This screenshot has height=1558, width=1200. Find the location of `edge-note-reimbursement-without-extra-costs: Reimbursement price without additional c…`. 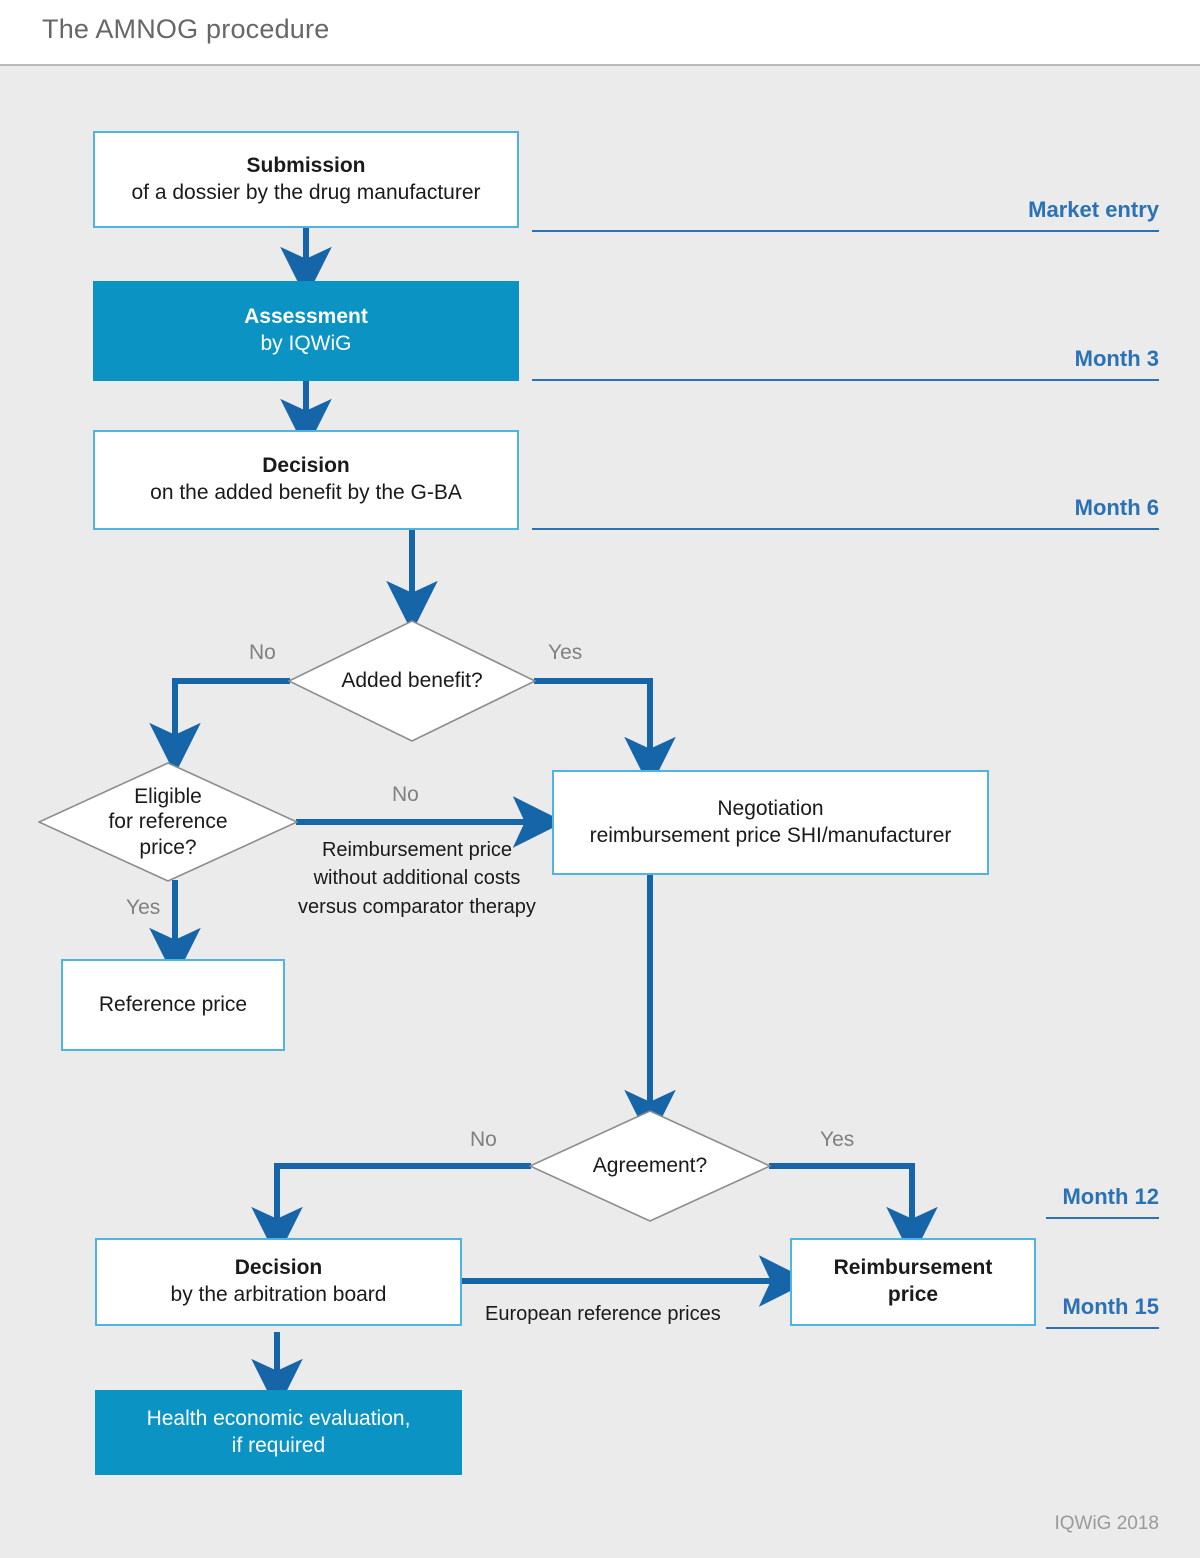

edge-note-reimbursement-without-extra-costs: Reimbursement price without additional c… is located at coordinates (417, 878).